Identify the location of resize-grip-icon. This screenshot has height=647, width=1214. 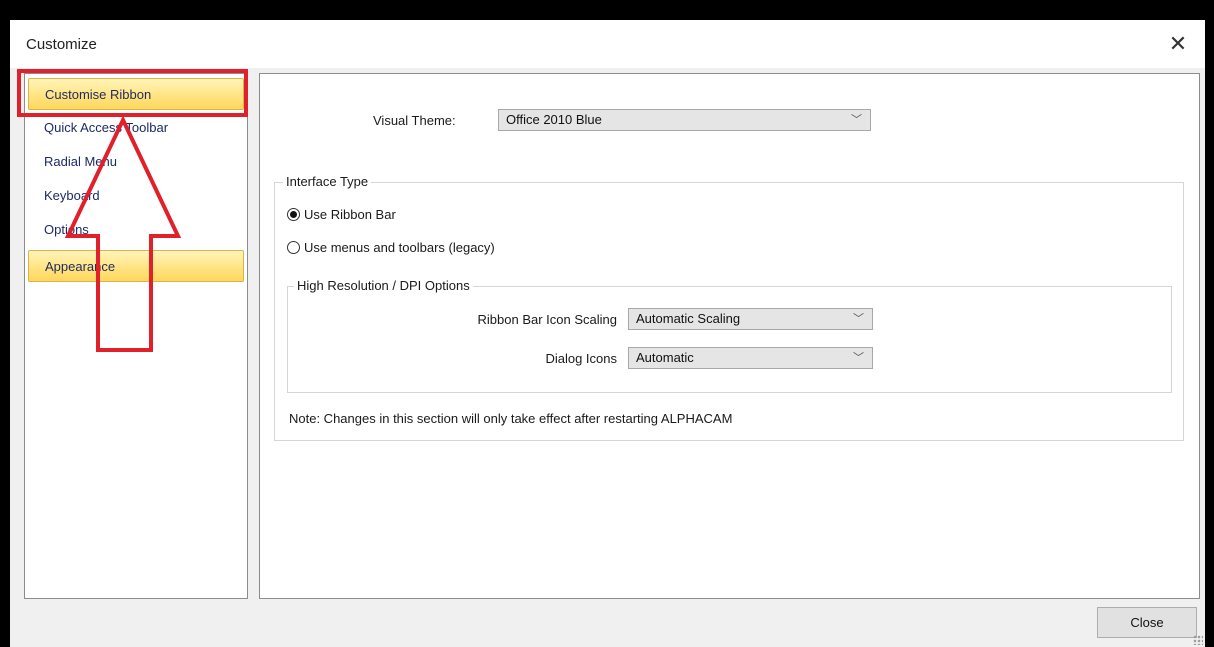
(1198, 640).